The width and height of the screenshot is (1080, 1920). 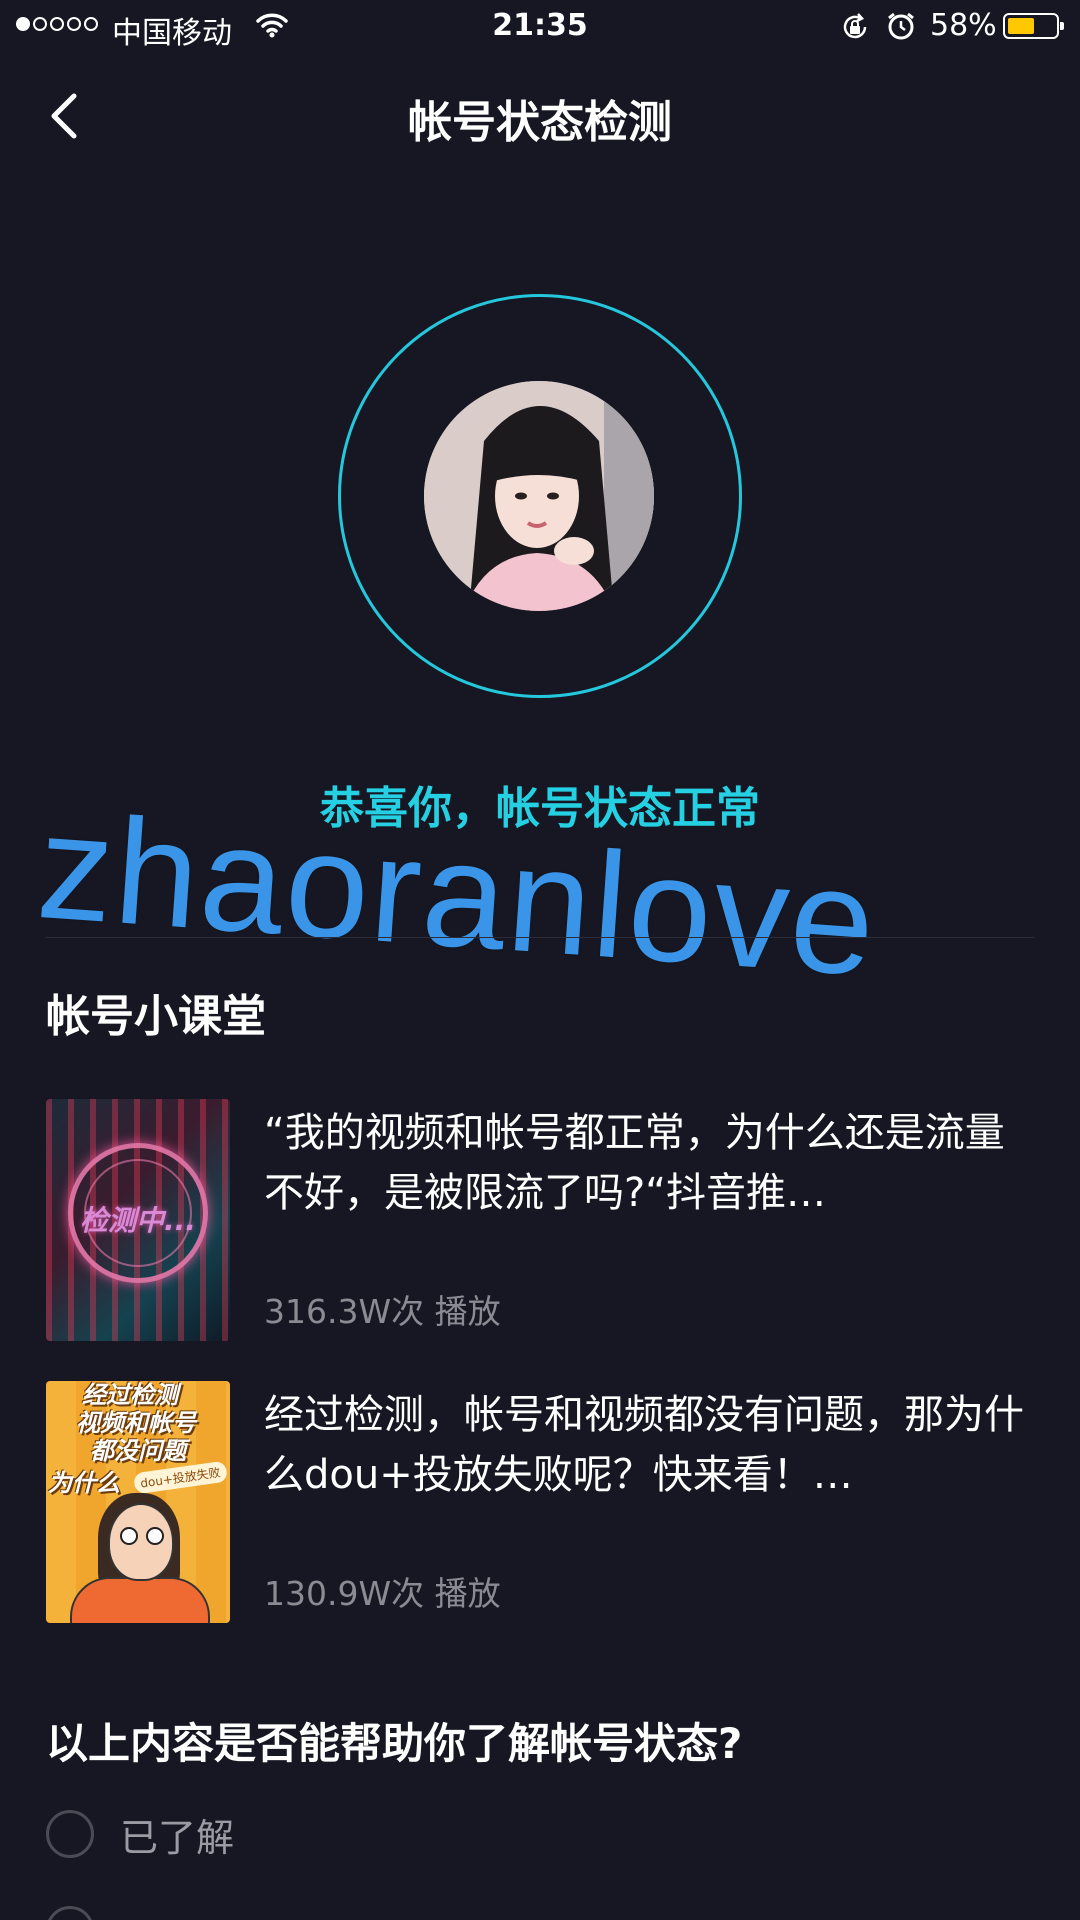 I want to click on clock: 21:35, so click(x=540, y=25).